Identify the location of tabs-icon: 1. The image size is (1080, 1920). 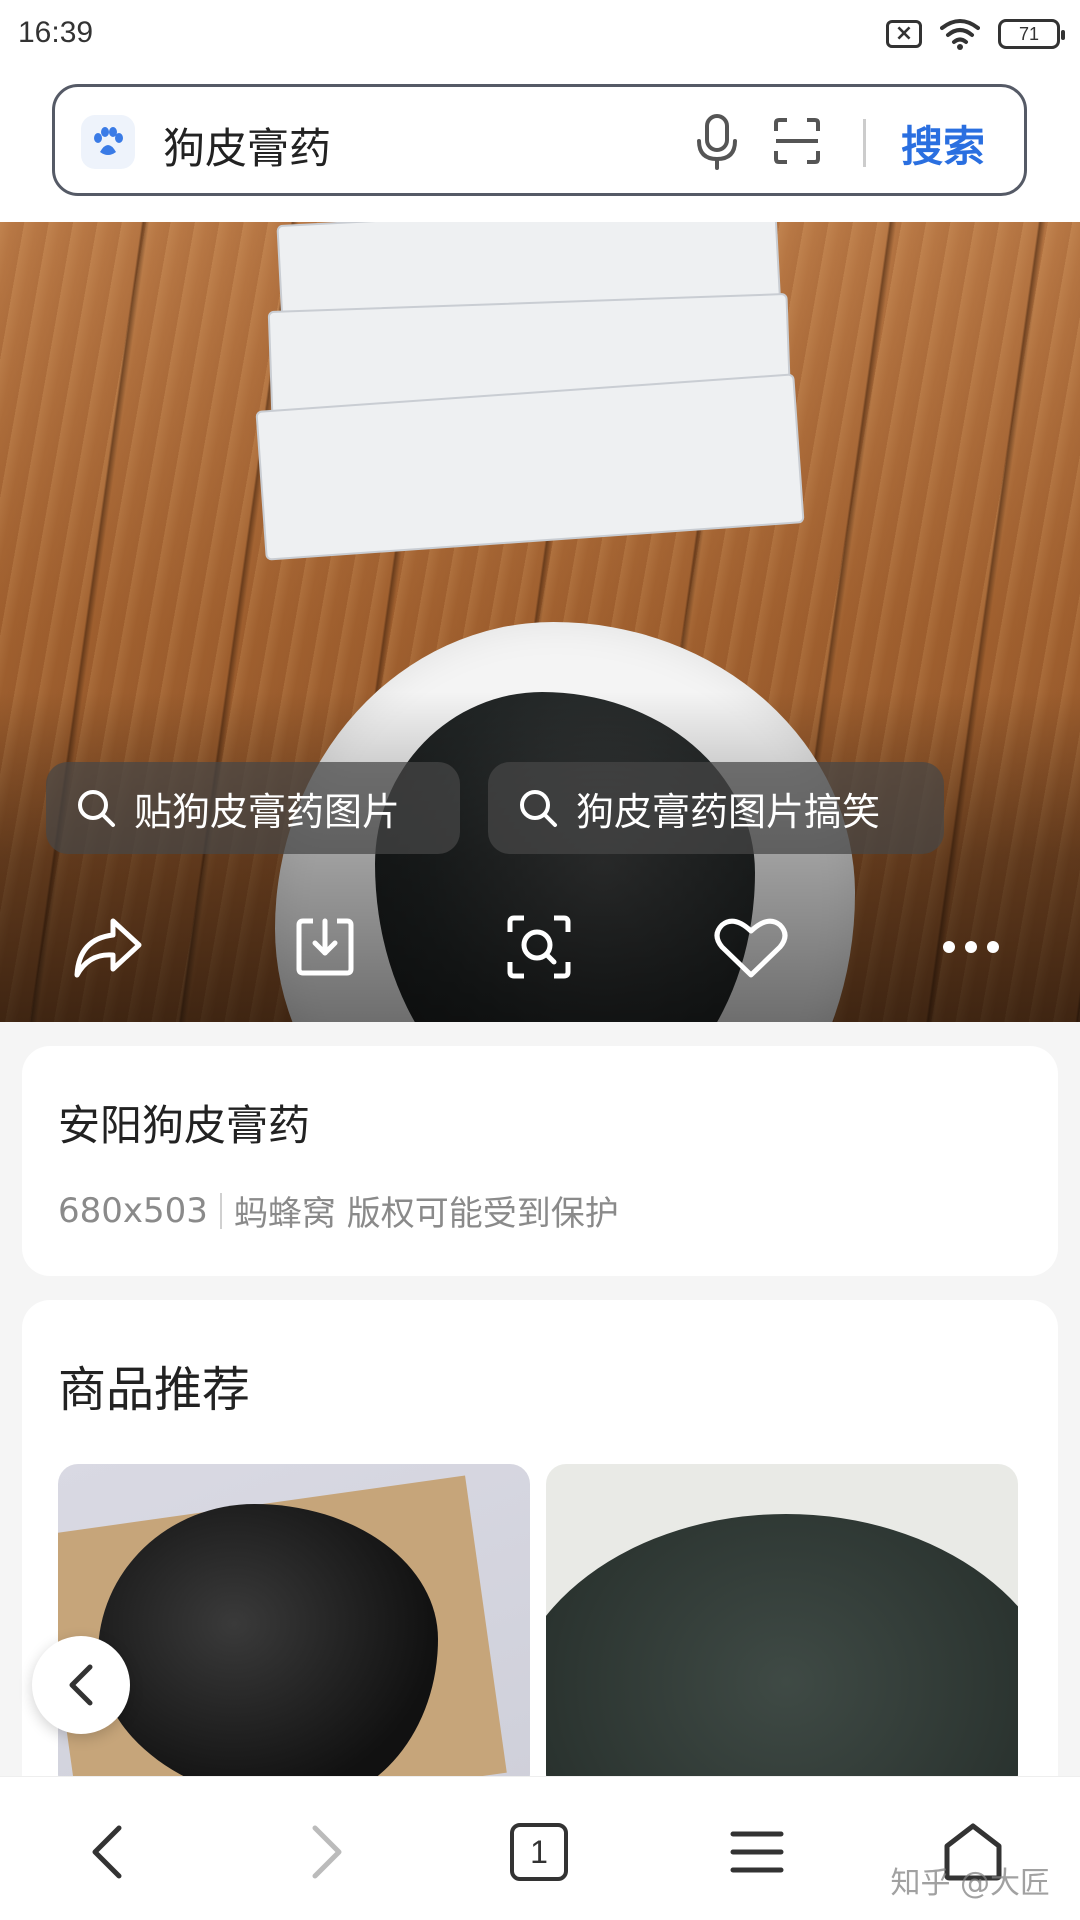
(539, 1852).